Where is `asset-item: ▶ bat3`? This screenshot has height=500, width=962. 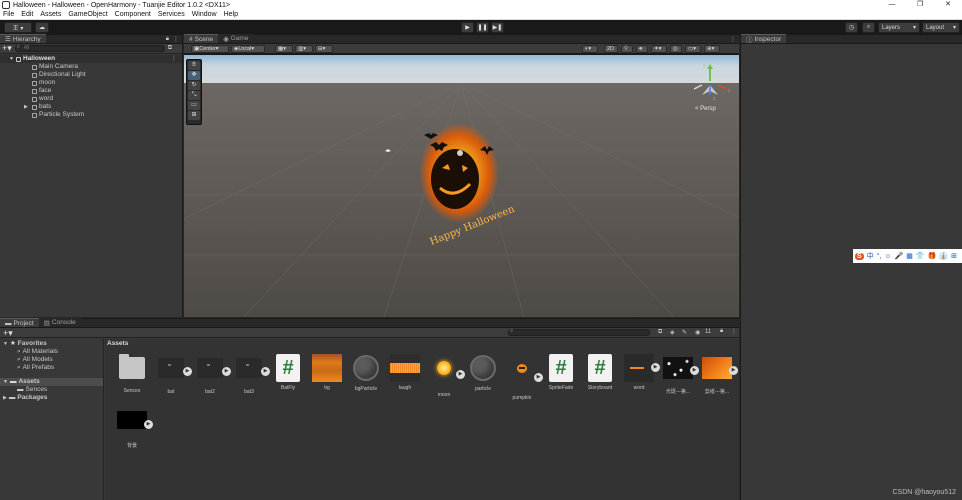 asset-item: ▶ bat3 is located at coordinates (249, 376).